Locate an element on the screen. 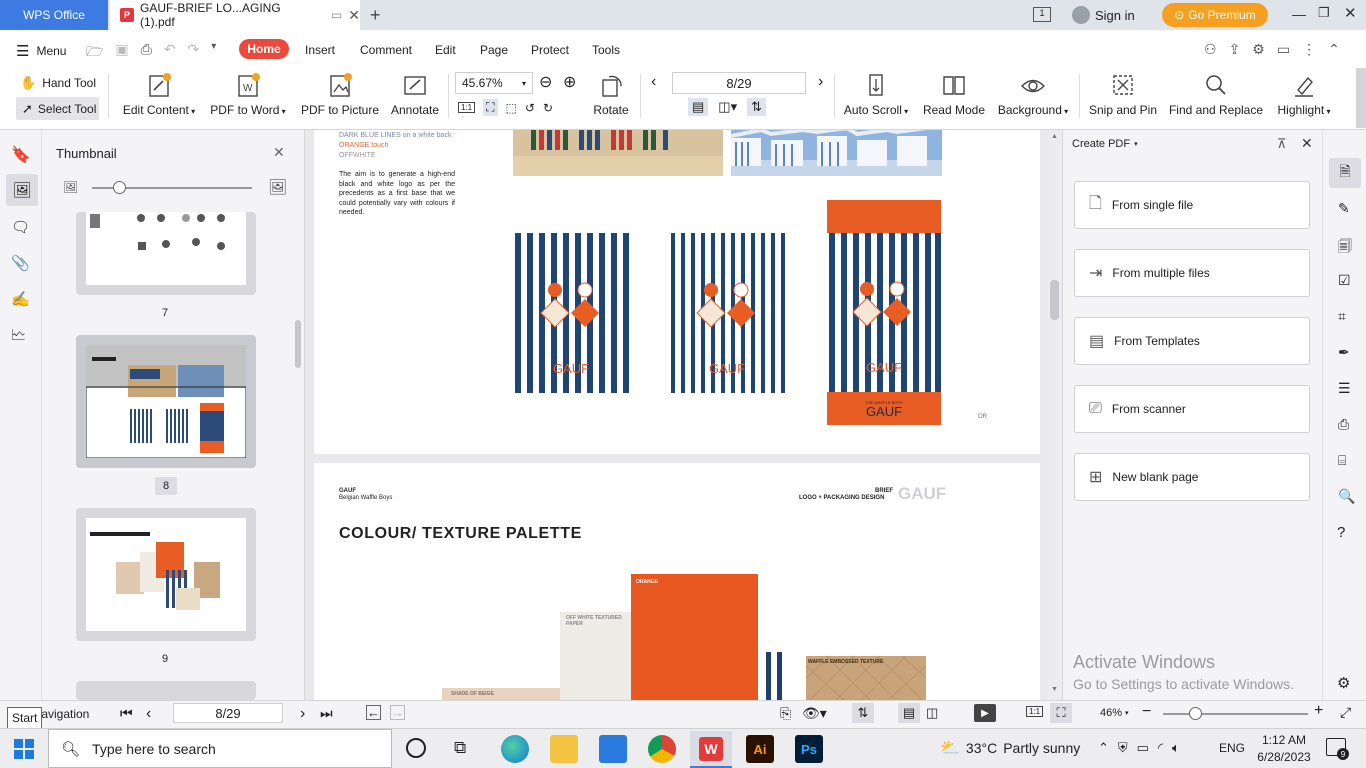 The height and width of the screenshot is (768, 1366). close-panel-icon: ✕ is located at coordinates (1307, 143).